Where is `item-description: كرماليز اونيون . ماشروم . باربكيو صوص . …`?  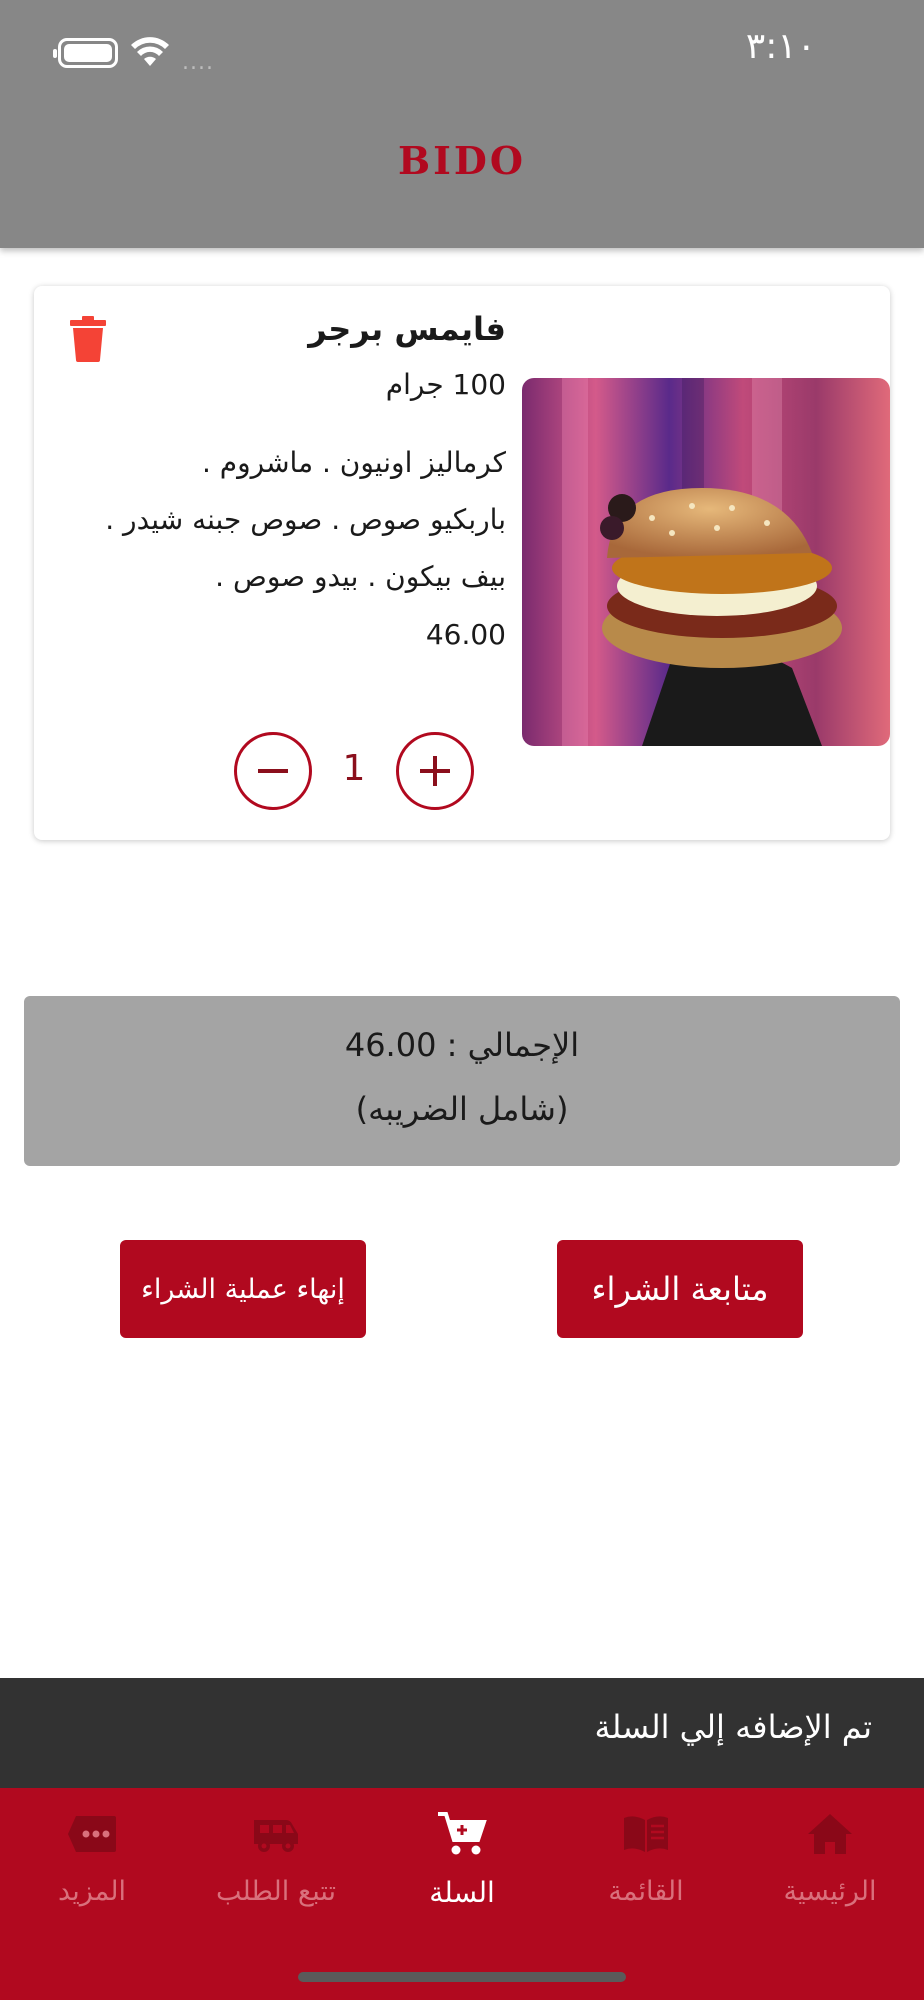 item-description: كرماليز اونيون . ماشروم . باربكيو صوص . … is located at coordinates (286, 519).